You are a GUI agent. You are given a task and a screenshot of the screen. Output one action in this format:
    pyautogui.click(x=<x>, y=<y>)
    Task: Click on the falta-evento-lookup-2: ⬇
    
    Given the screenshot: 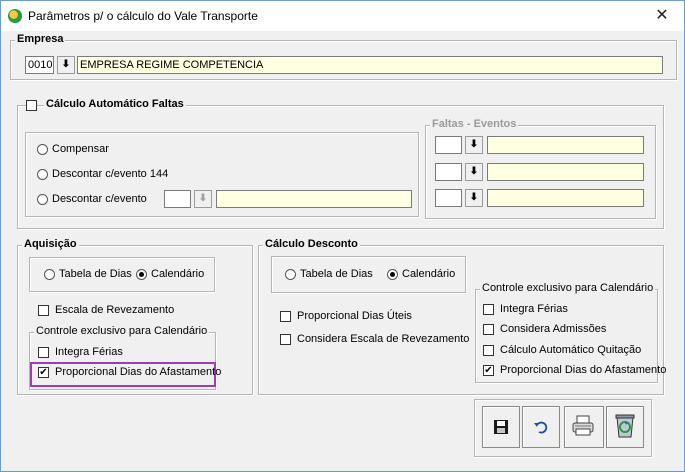 What is the action you would take?
    pyautogui.click(x=474, y=172)
    